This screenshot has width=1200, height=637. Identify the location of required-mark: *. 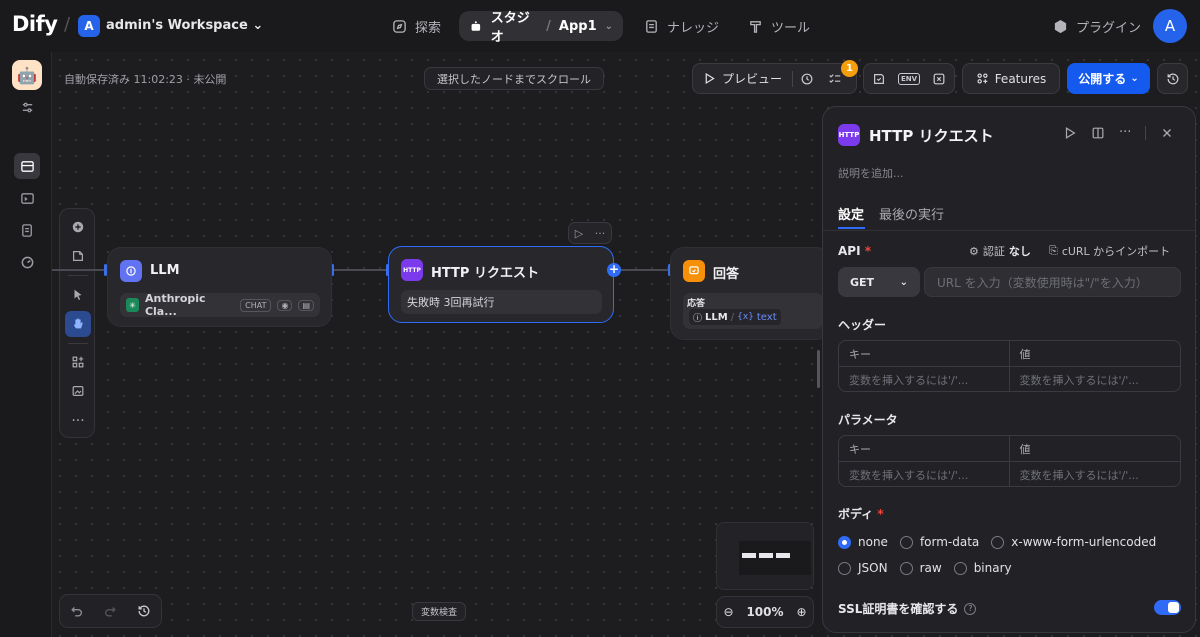
(868, 251).